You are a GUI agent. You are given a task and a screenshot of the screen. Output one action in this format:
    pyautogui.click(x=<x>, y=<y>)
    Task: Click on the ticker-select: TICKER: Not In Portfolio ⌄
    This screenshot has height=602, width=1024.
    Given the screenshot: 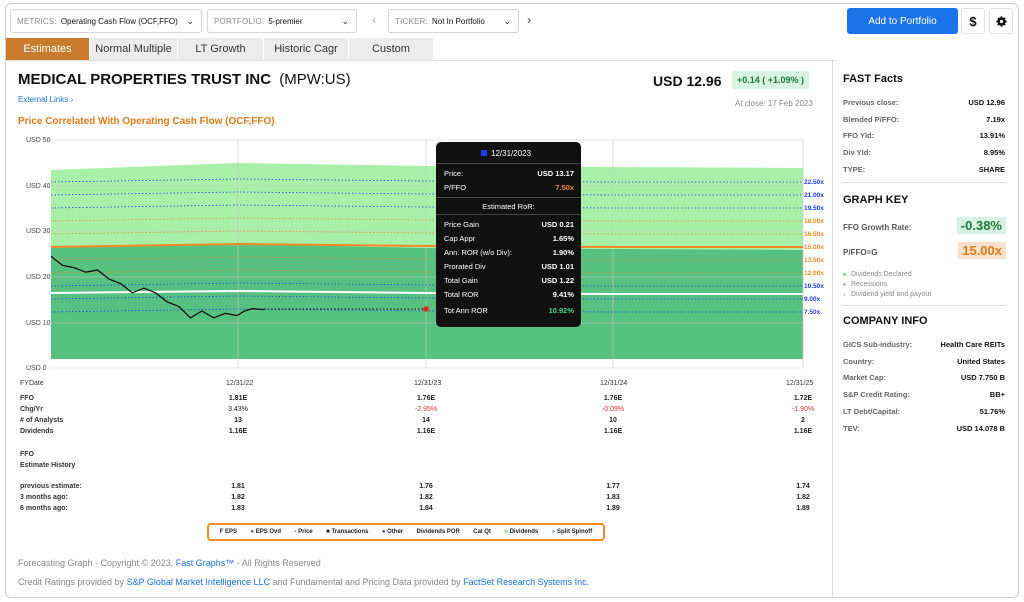 What is the action you would take?
    pyautogui.click(x=453, y=21)
    